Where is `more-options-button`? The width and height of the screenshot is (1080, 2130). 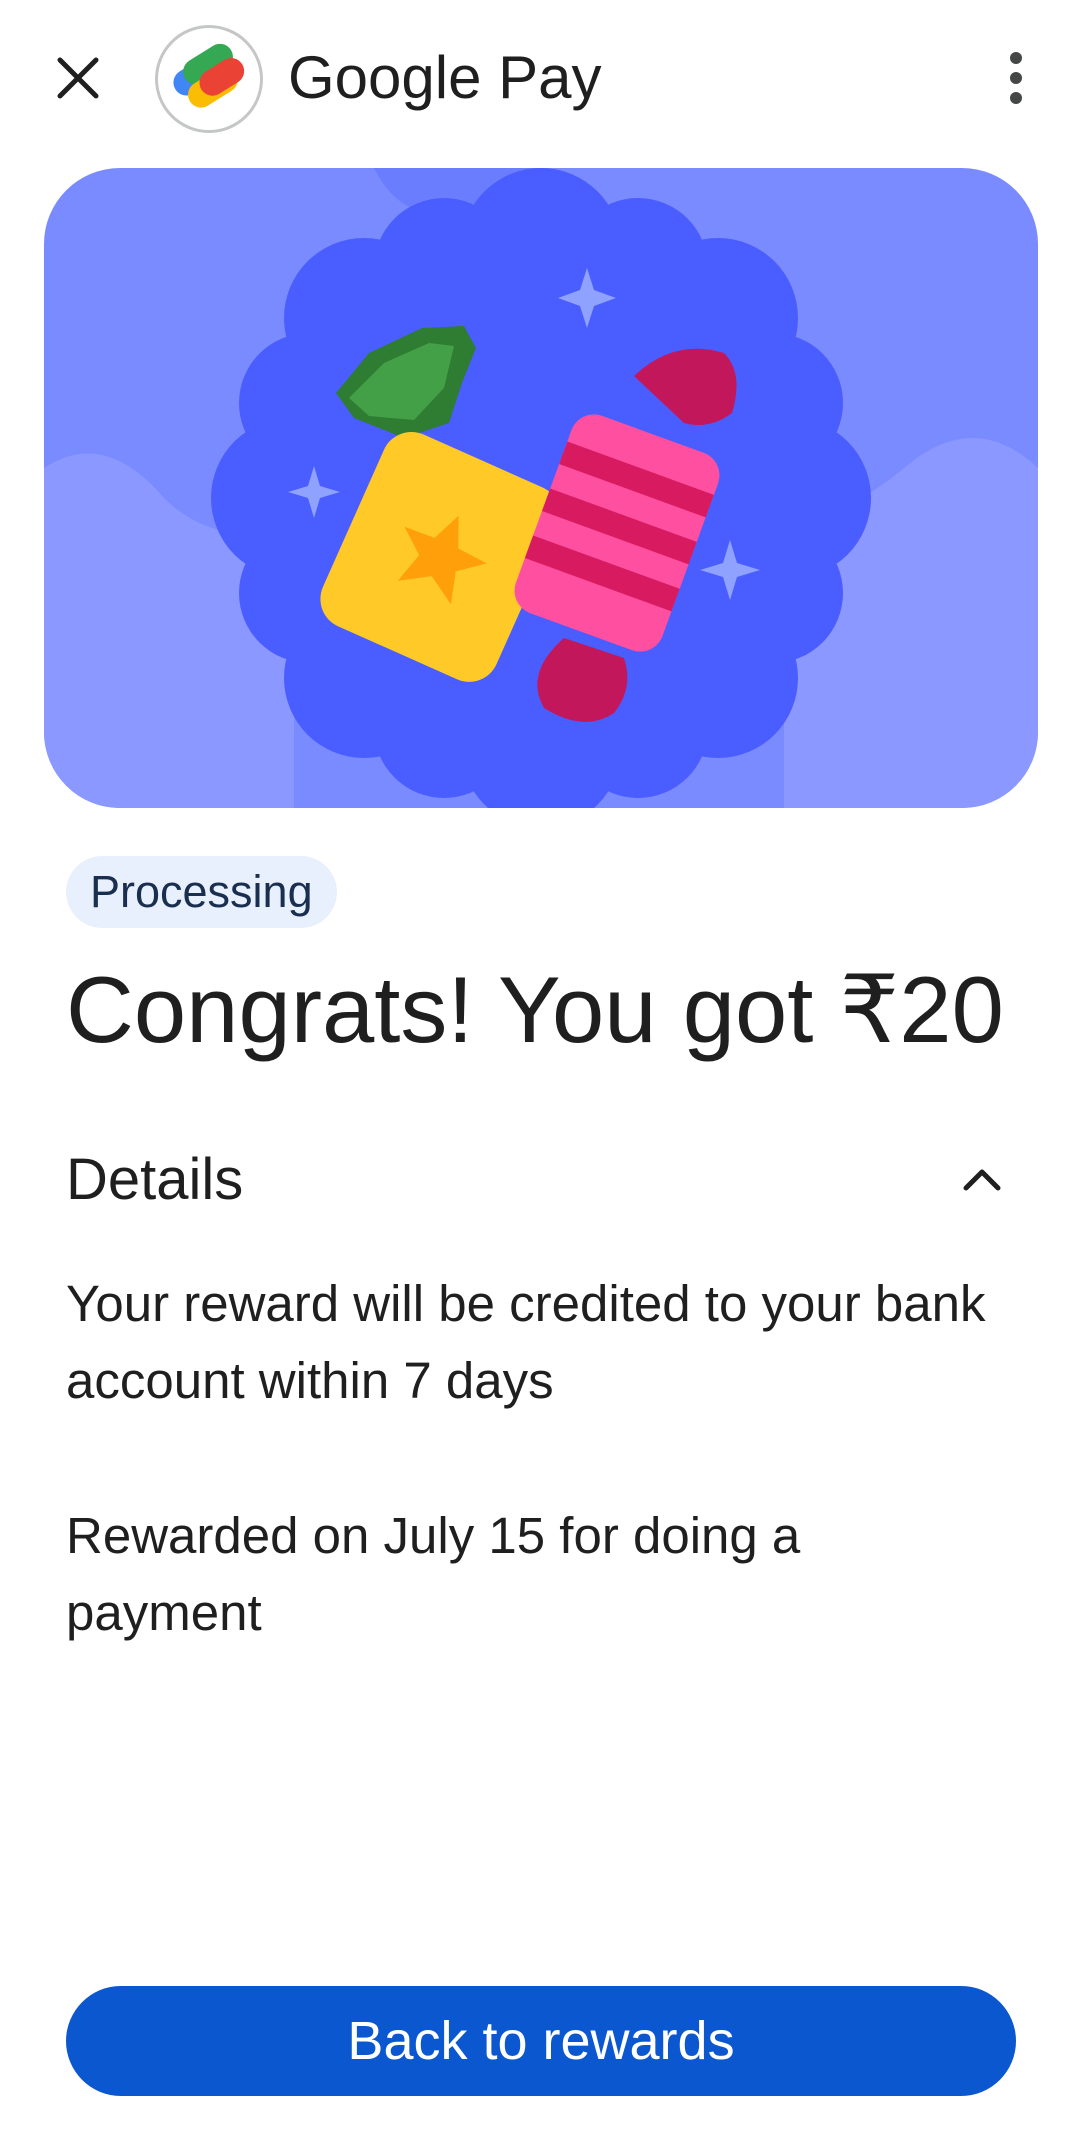 more-options-button is located at coordinates (1016, 78).